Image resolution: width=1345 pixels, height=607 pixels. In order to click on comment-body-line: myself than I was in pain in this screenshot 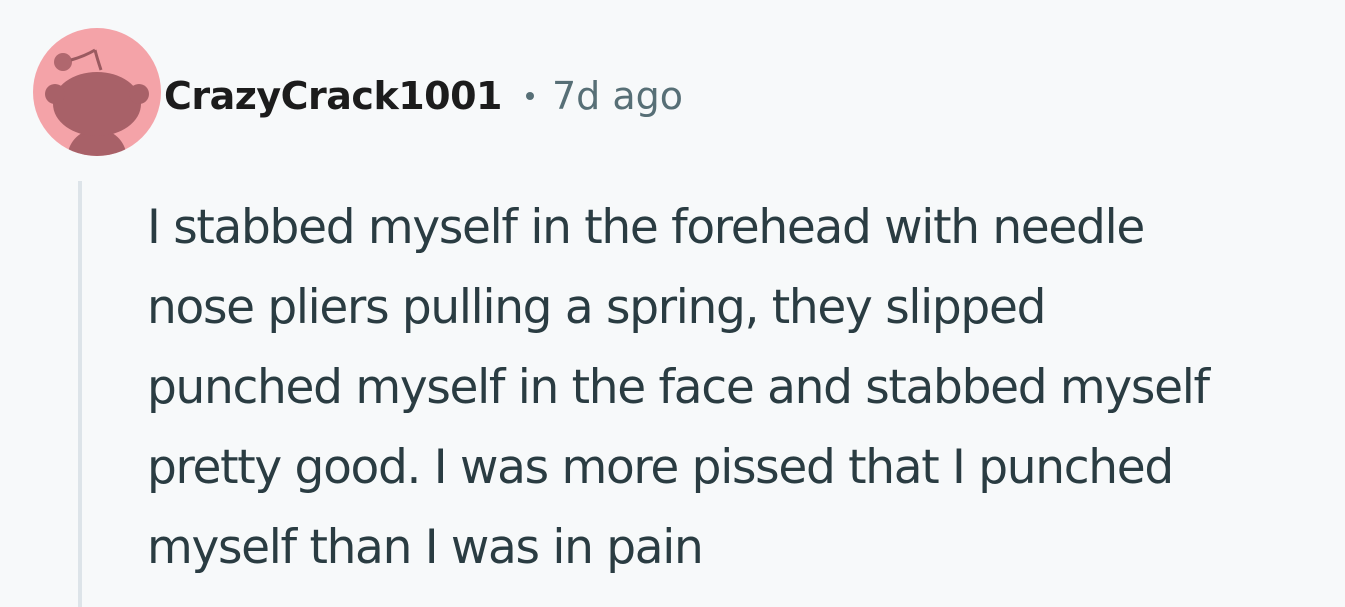, I will do `click(425, 547)`.